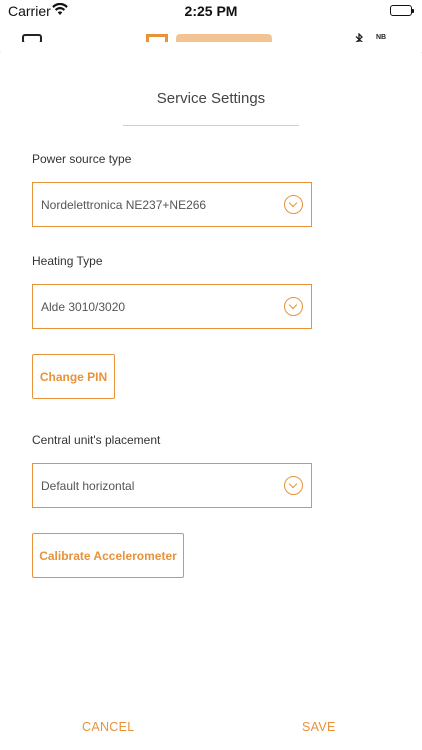 The width and height of the screenshot is (422, 750). Describe the element at coordinates (402, 10) in the screenshot. I see `battery-icon` at that location.